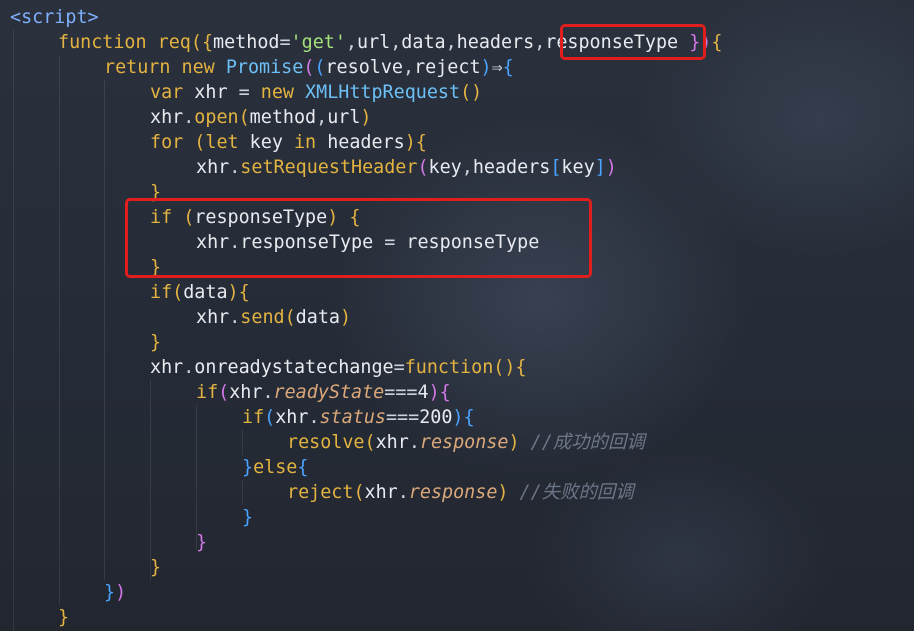 The image size is (914, 631). Describe the element at coordinates (54, 17) in the screenshot. I see `code-line-1: <script>` at that location.